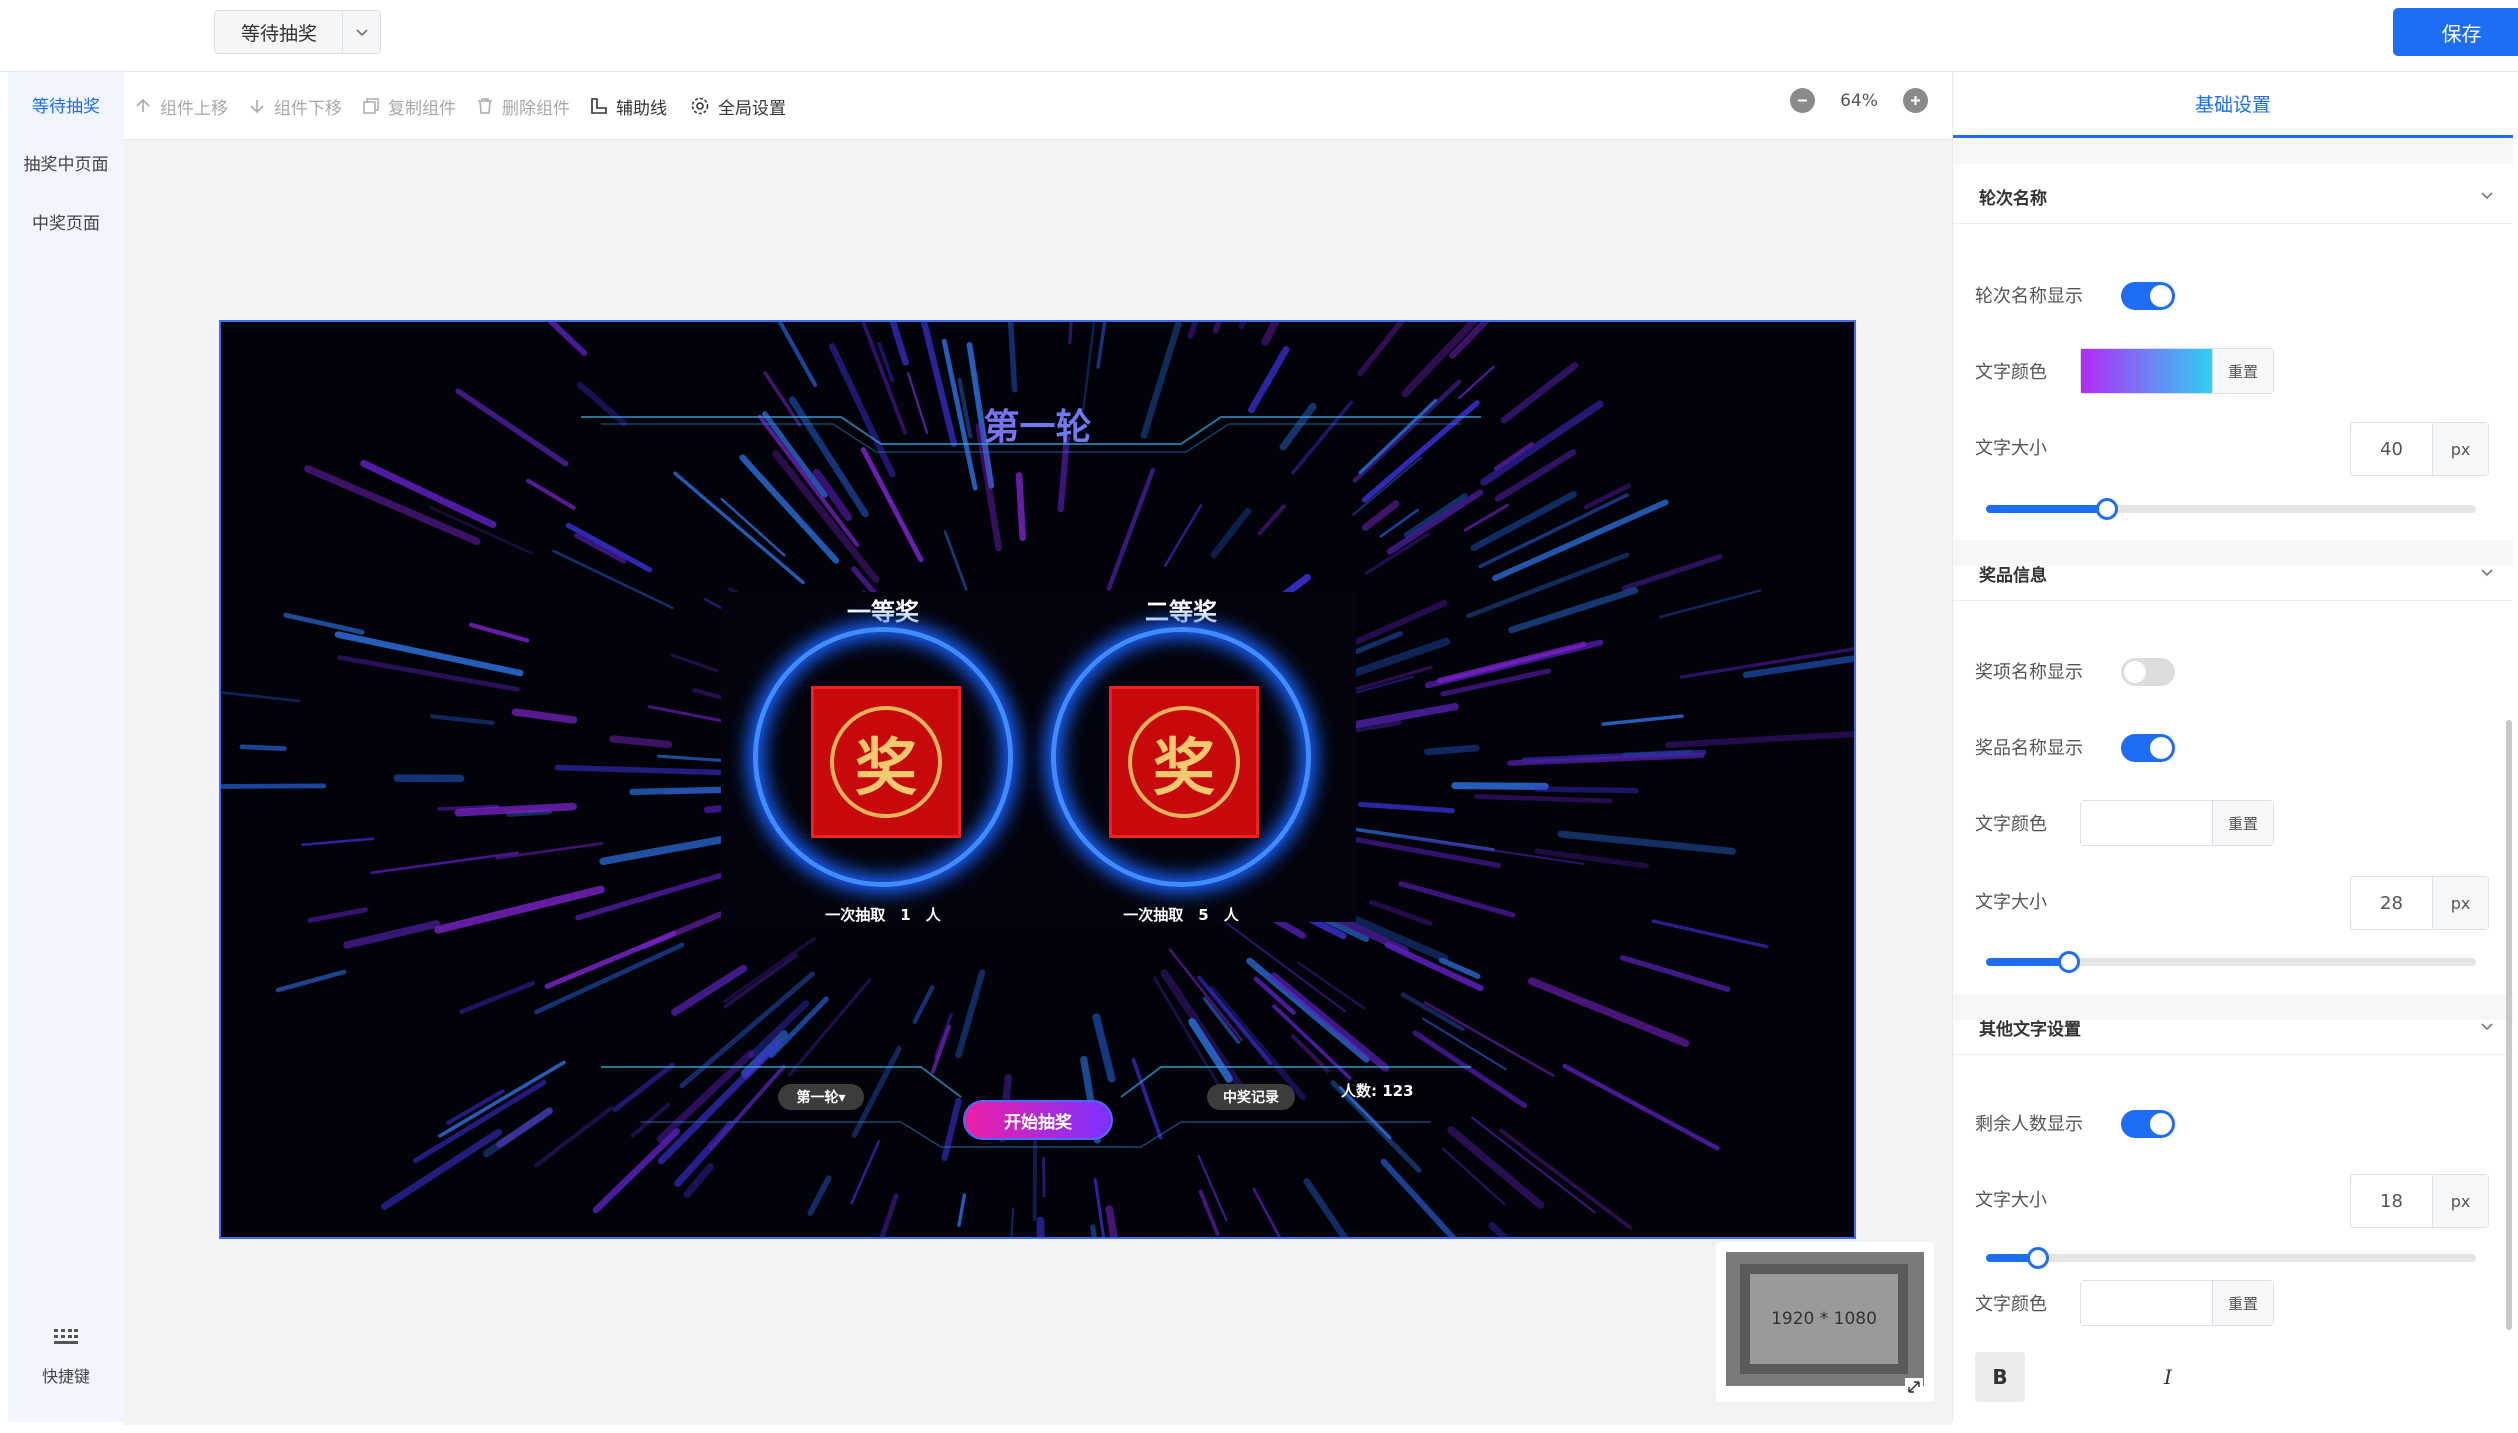  I want to click on round-text-color-label: 文字颜色, so click(2011, 372).